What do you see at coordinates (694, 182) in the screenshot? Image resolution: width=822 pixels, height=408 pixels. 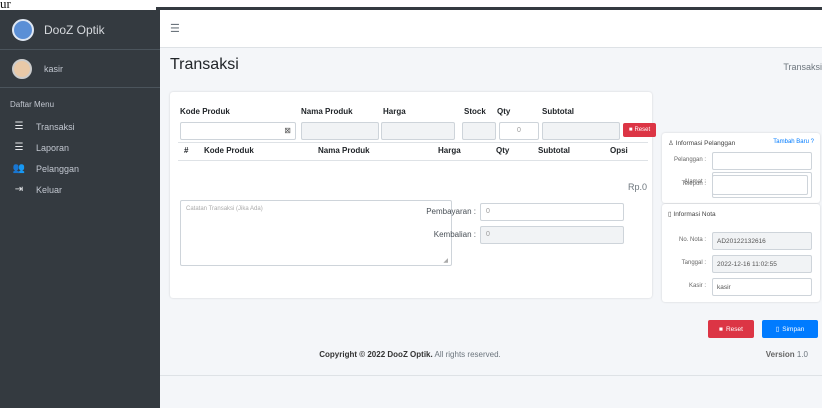 I see `alamat-label: Alamat :` at bounding box center [694, 182].